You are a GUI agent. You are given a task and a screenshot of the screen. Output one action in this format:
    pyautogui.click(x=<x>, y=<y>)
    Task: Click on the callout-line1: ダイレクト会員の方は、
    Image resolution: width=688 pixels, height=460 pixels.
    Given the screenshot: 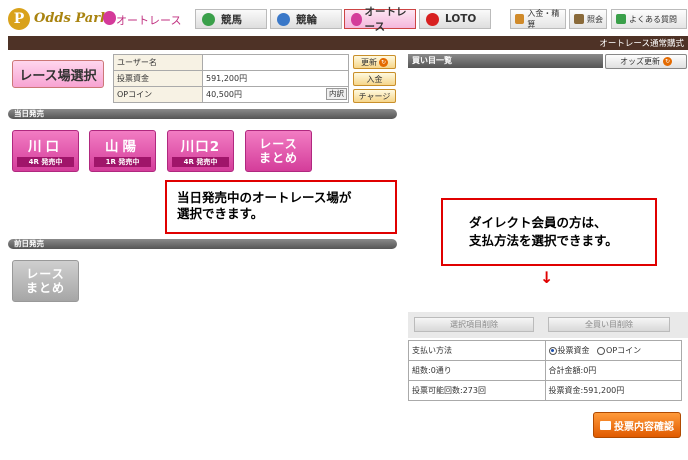 What is the action you would take?
    pyautogui.click(x=538, y=222)
    